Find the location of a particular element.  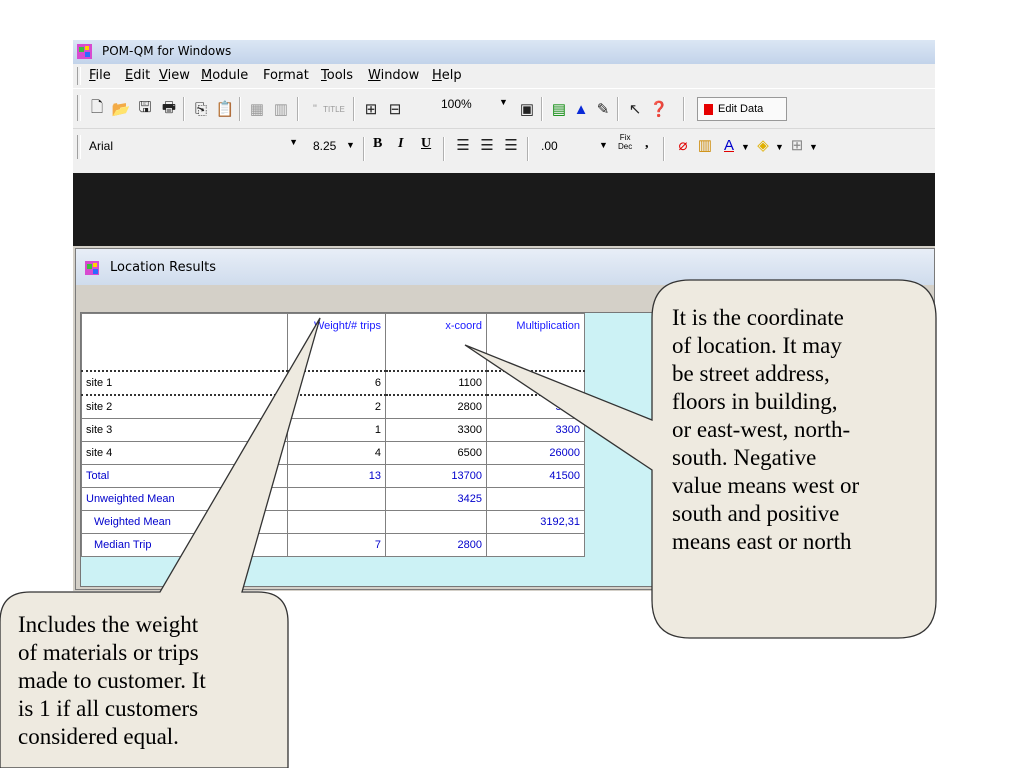

row-label: Unweighted Mean is located at coordinates (184, 499).